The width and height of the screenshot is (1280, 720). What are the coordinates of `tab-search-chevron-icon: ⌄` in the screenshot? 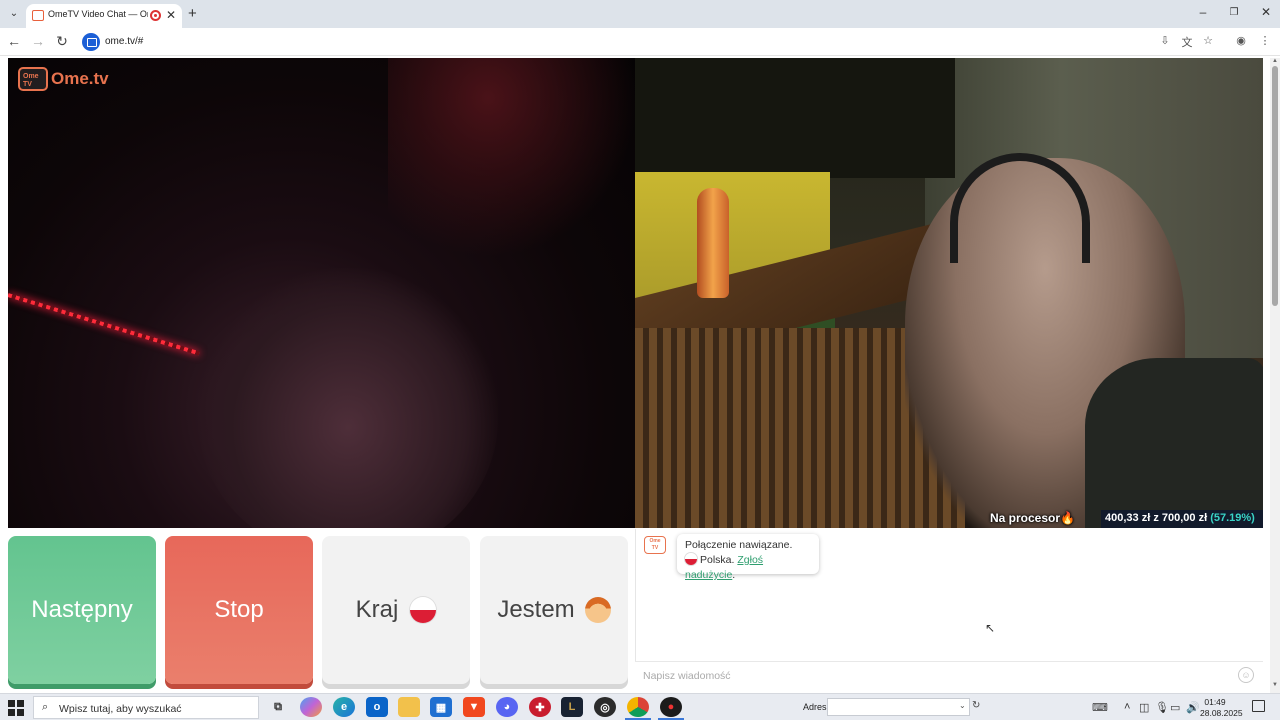 It's located at (14, 14).